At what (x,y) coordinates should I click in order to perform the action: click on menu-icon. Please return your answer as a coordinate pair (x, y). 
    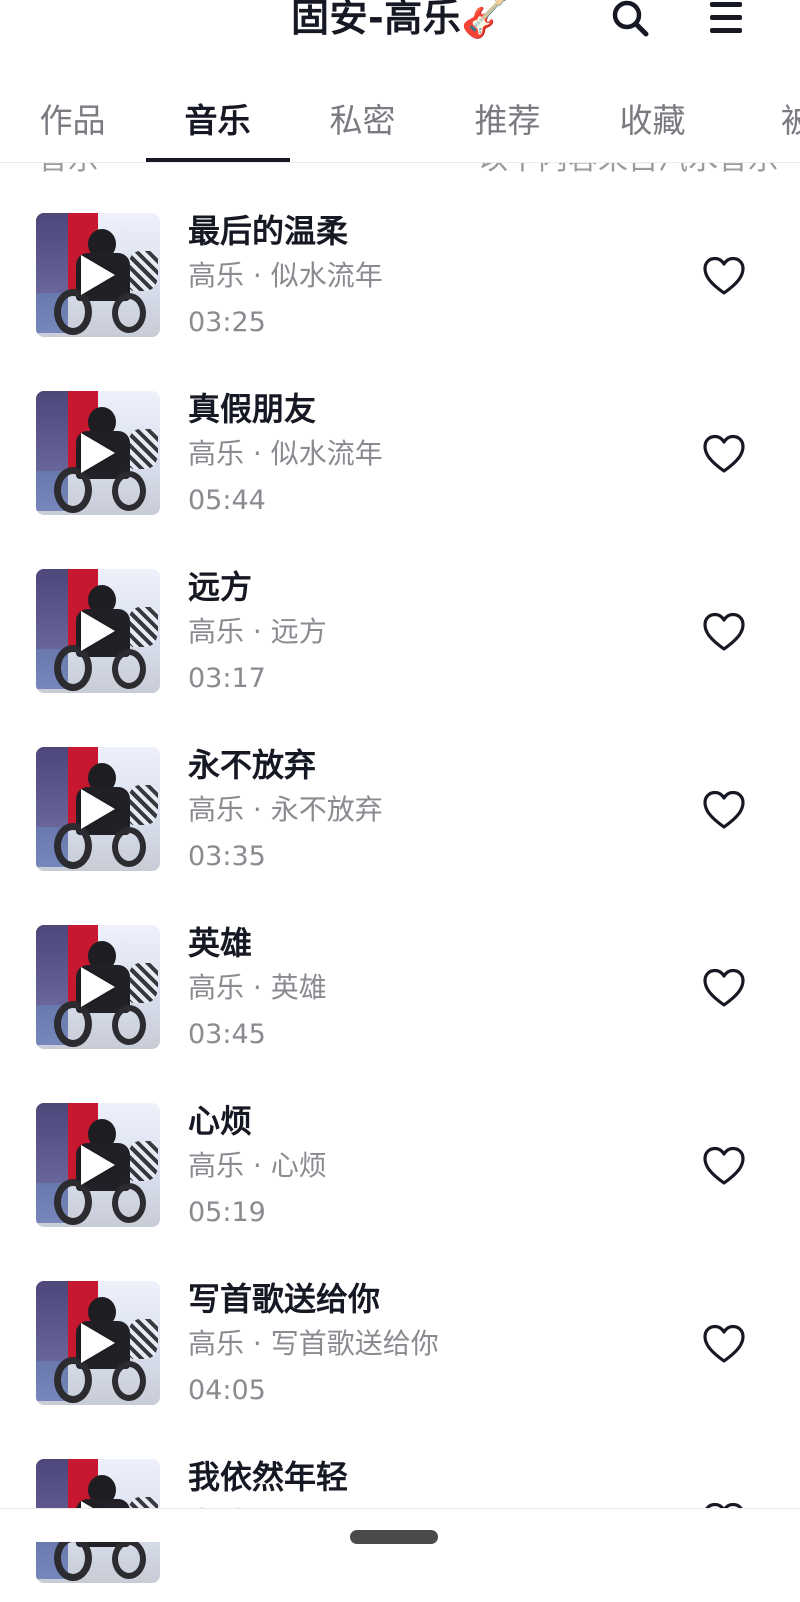
    Looking at the image, I should click on (726, 17).